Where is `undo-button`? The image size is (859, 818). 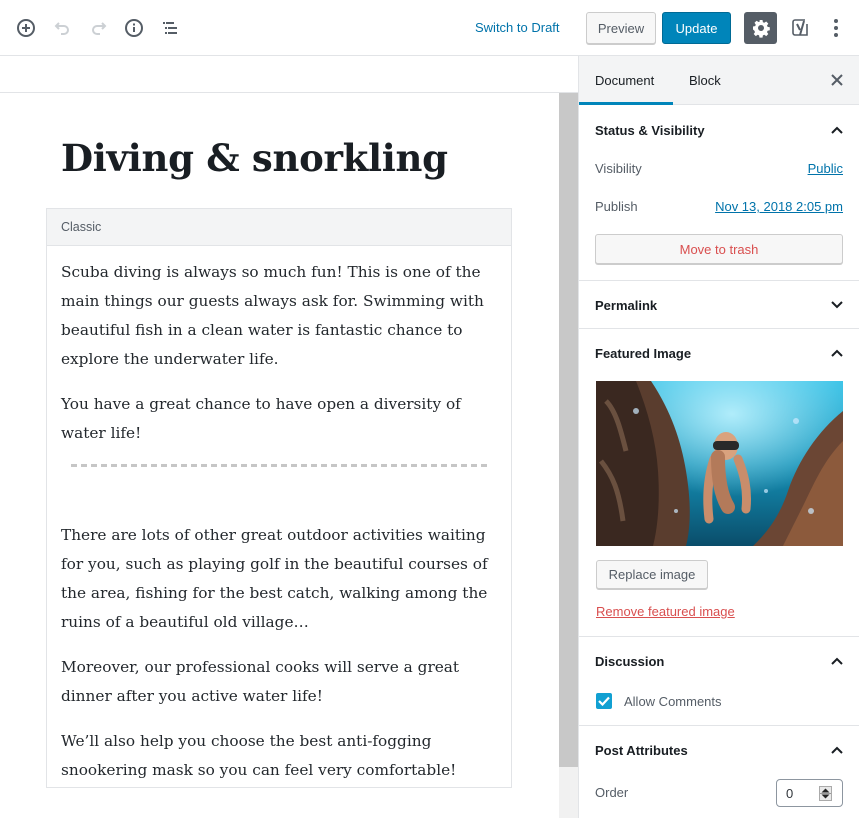 undo-button is located at coordinates (63, 28).